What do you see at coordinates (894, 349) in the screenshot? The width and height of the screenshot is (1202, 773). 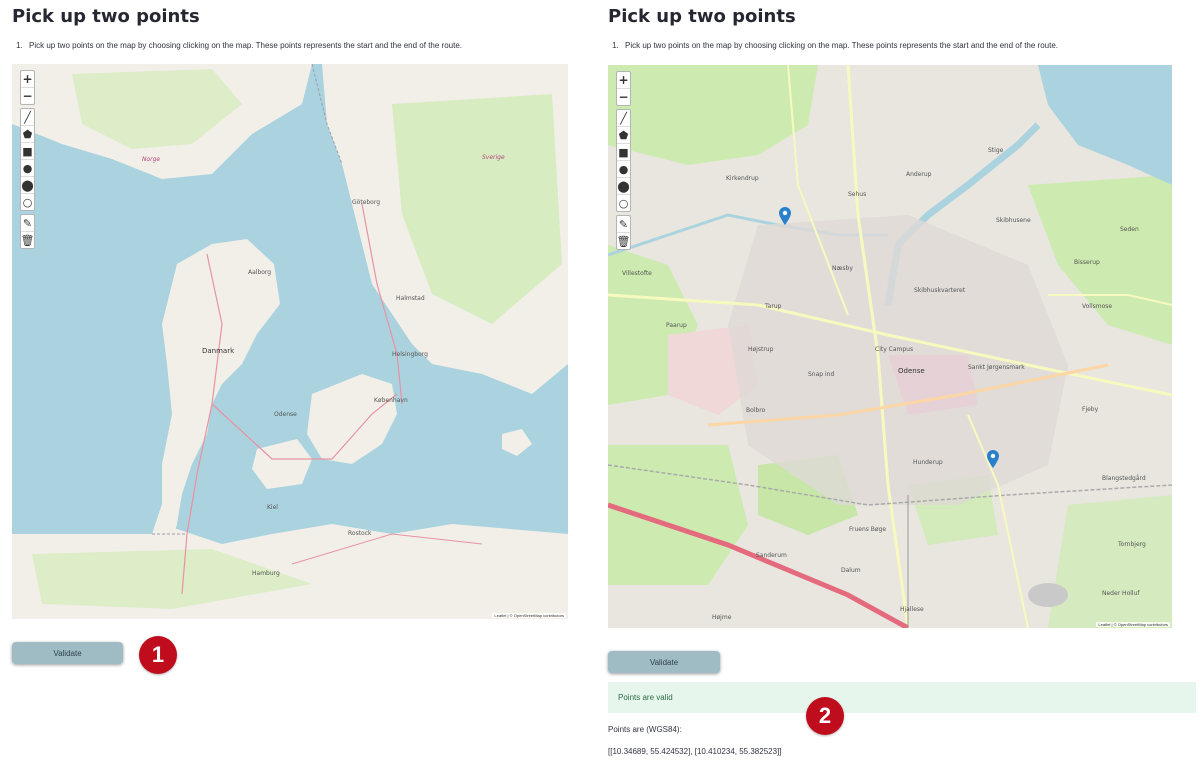 I see `map-label-city-campus: City Campus` at bounding box center [894, 349].